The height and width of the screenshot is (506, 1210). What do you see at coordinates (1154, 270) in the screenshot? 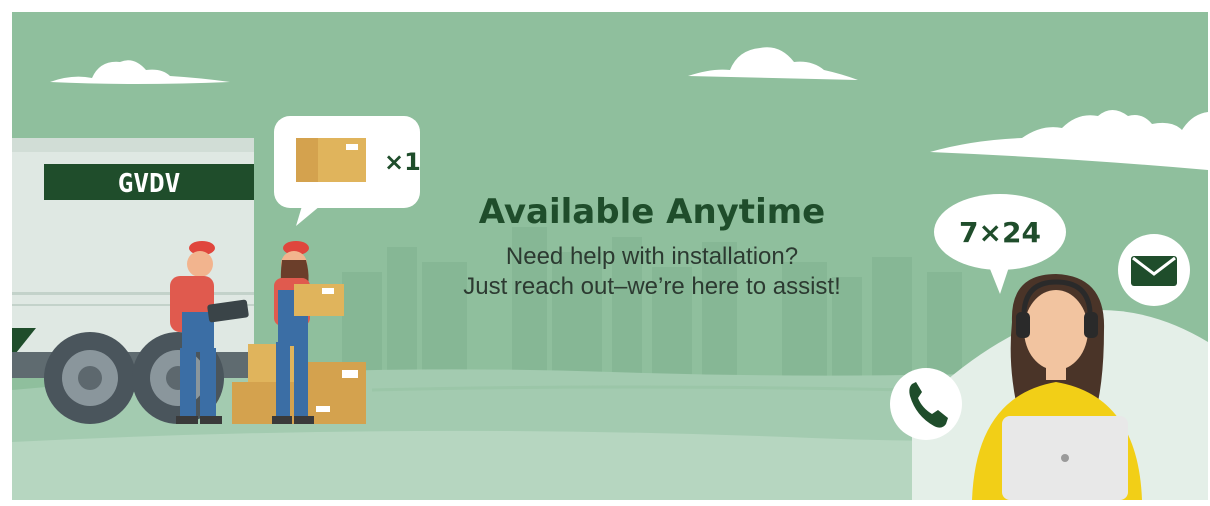
I see `mail-icon` at bounding box center [1154, 270].